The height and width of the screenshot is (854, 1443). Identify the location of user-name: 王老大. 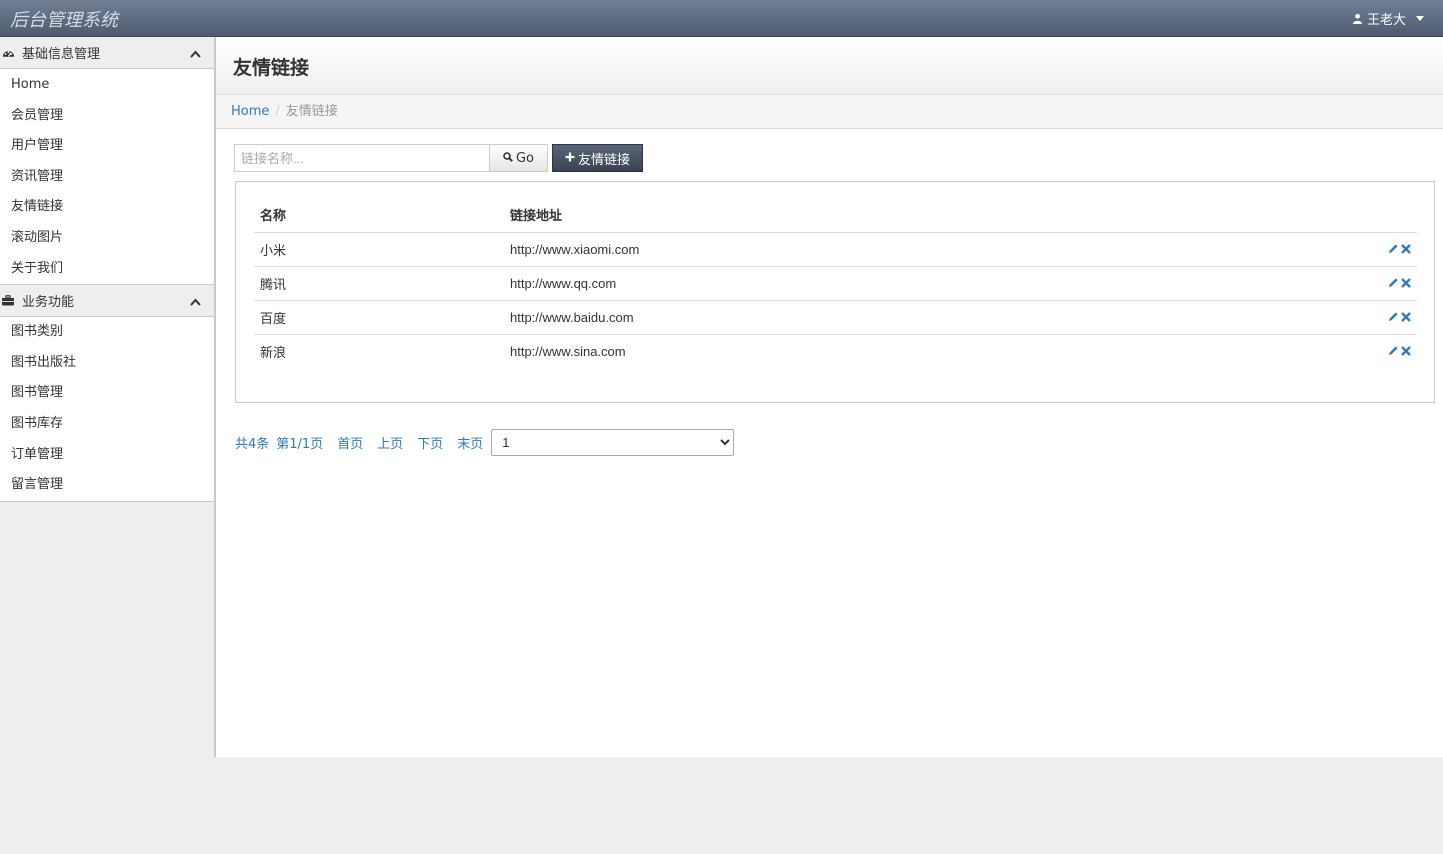
(1386, 20).